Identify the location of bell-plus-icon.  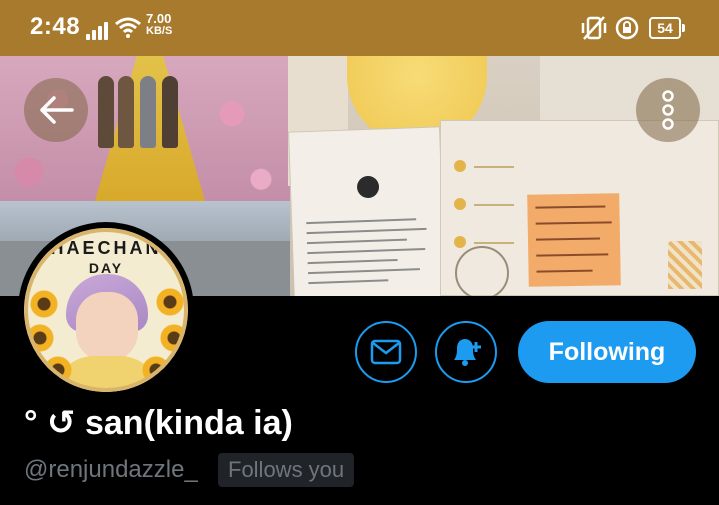
(467, 352).